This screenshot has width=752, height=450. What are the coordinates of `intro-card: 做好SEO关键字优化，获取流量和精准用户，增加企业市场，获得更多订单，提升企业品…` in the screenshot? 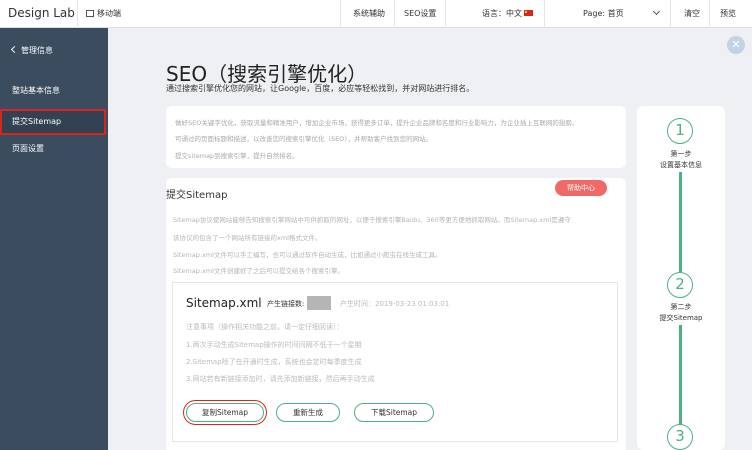 It's located at (396, 137).